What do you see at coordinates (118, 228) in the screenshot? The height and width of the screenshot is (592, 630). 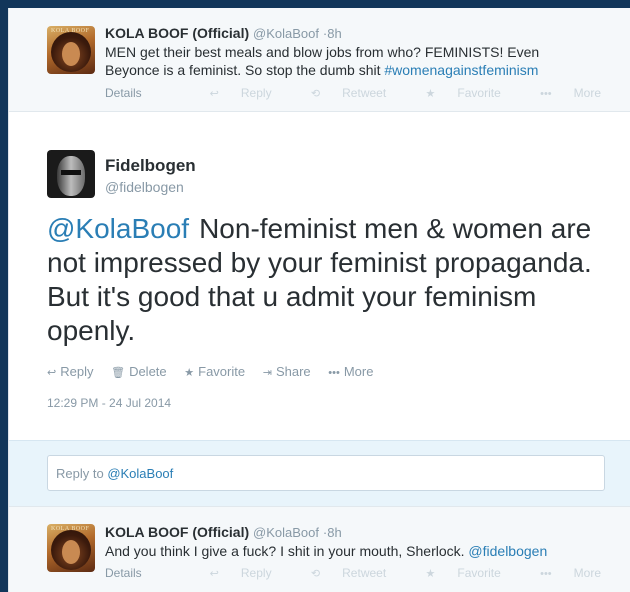 I see `mention-link: @KolaBoof` at bounding box center [118, 228].